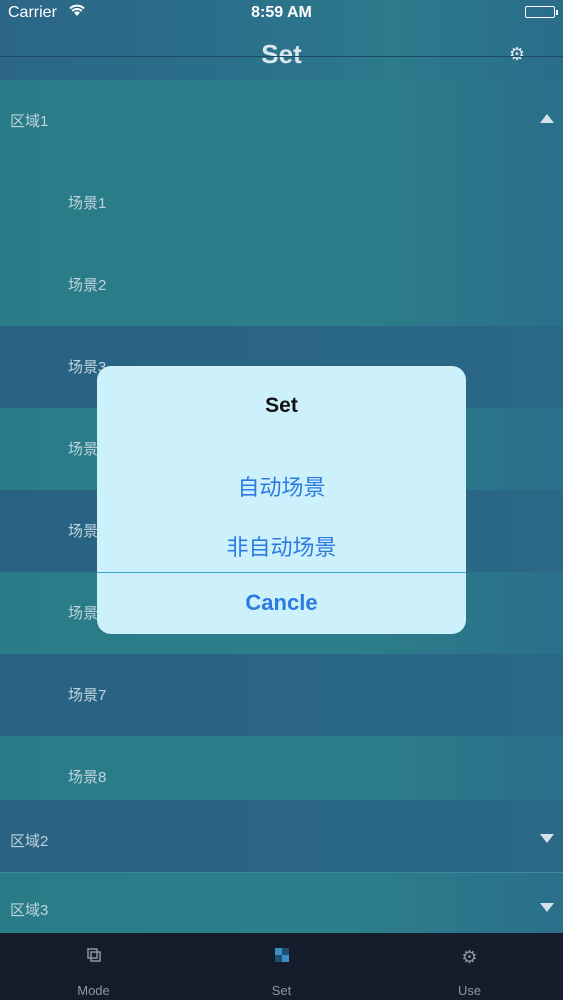 The image size is (563, 1000). Describe the element at coordinates (281, 572) in the screenshot. I see `alert-divider` at that location.